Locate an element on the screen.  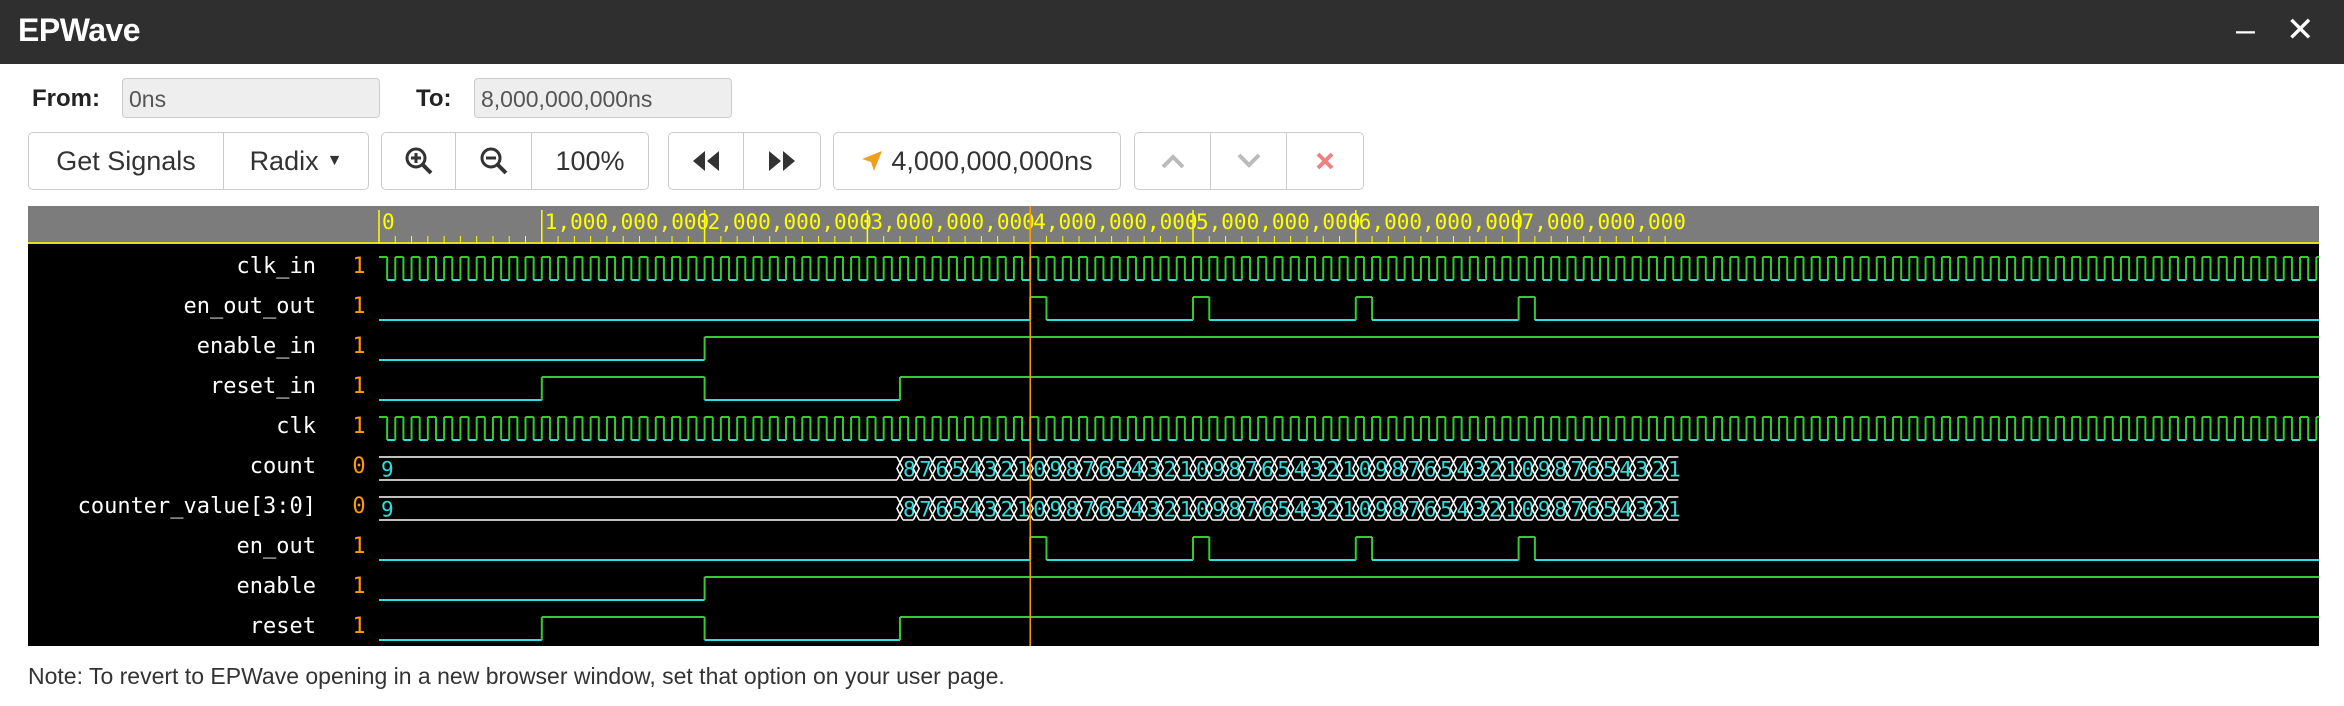
zoom-level: 100% is located at coordinates (590, 160).